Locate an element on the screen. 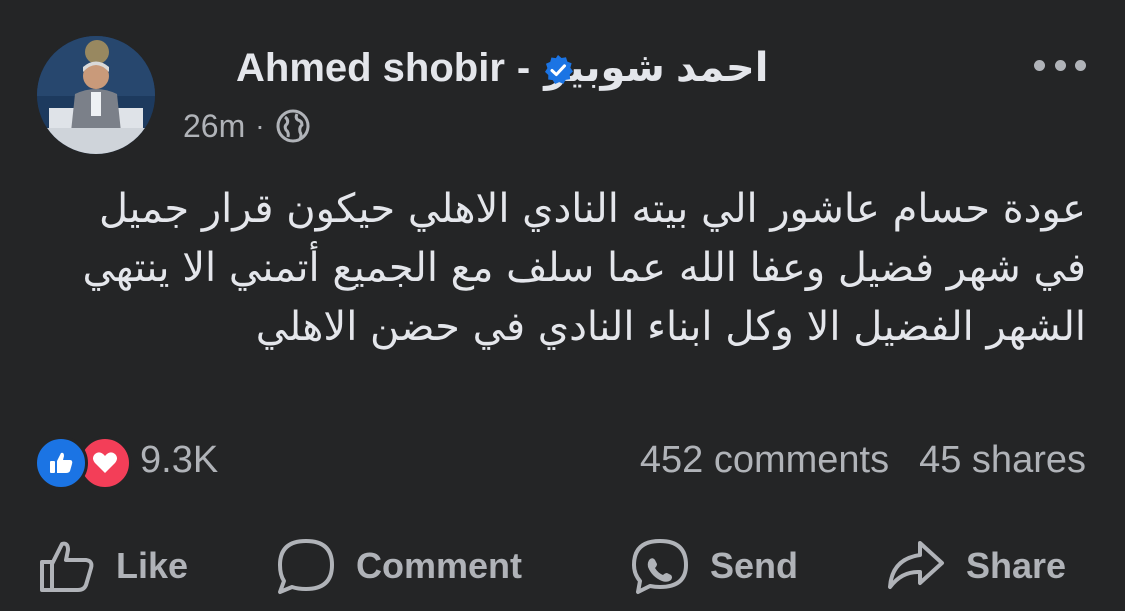 The height and width of the screenshot is (611, 1125). author-name-latin: Ahmed shobir is located at coordinates (370, 68).